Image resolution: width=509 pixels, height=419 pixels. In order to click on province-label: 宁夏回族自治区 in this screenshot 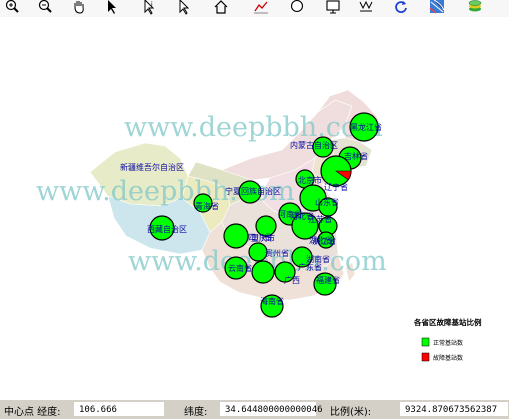, I will do `click(253, 191)`.